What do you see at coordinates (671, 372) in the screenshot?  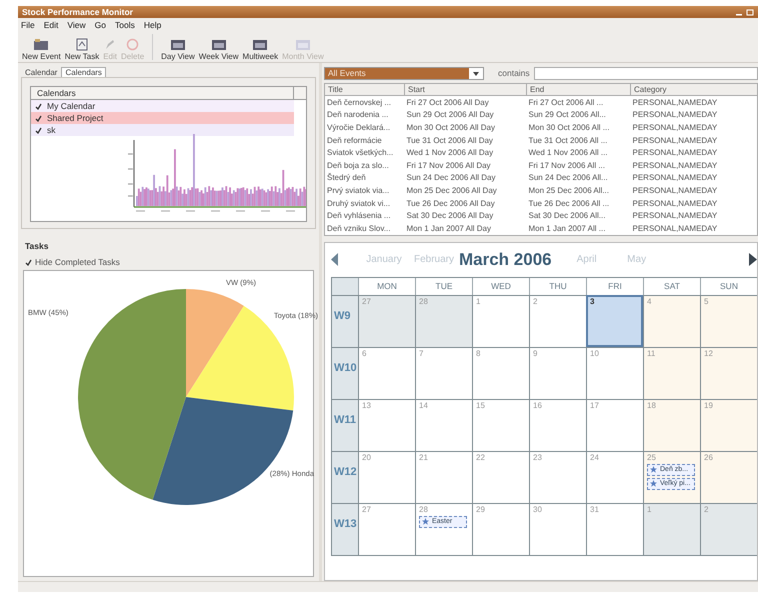 I see `day-cell: 11` at bounding box center [671, 372].